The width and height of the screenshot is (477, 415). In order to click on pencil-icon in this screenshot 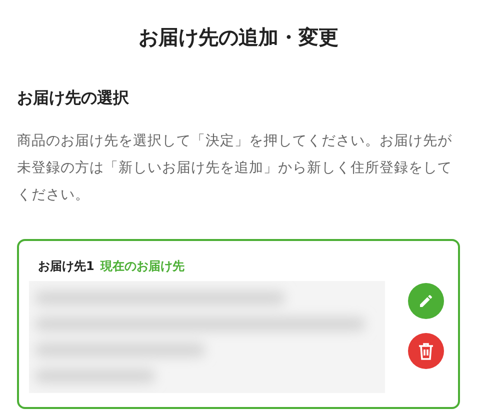, I will do `click(426, 301)`.